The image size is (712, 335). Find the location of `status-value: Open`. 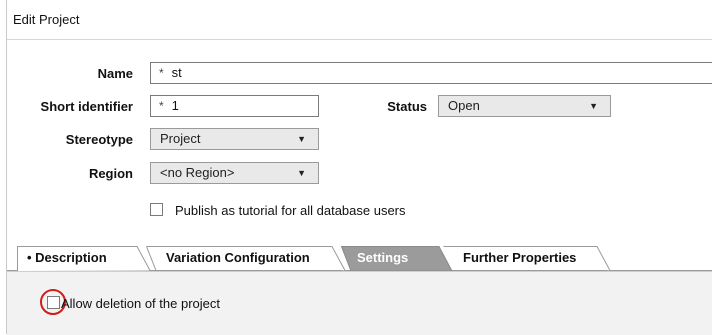

status-value: Open is located at coordinates (464, 105).